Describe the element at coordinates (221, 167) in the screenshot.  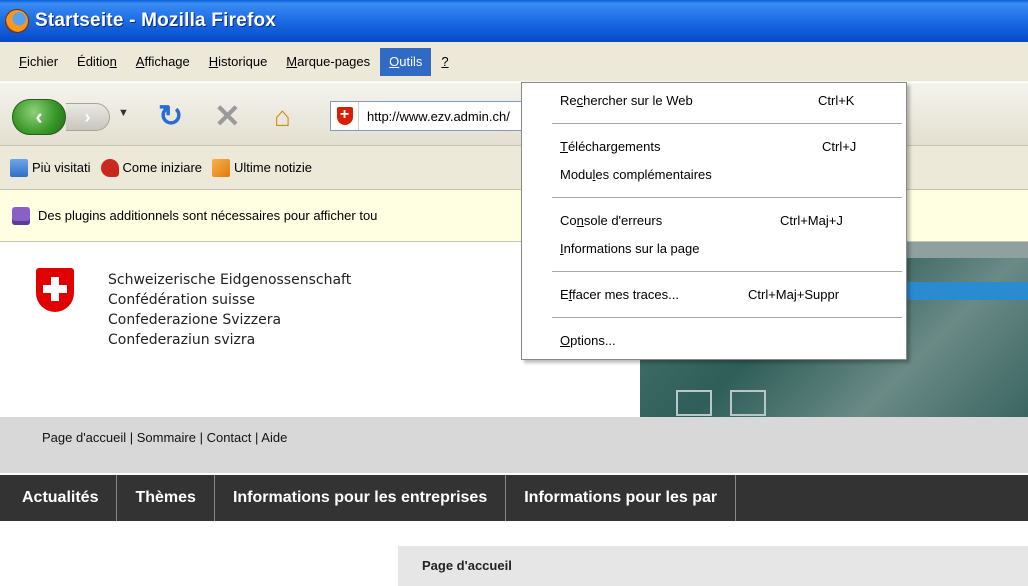
I see `rss-icon` at that location.